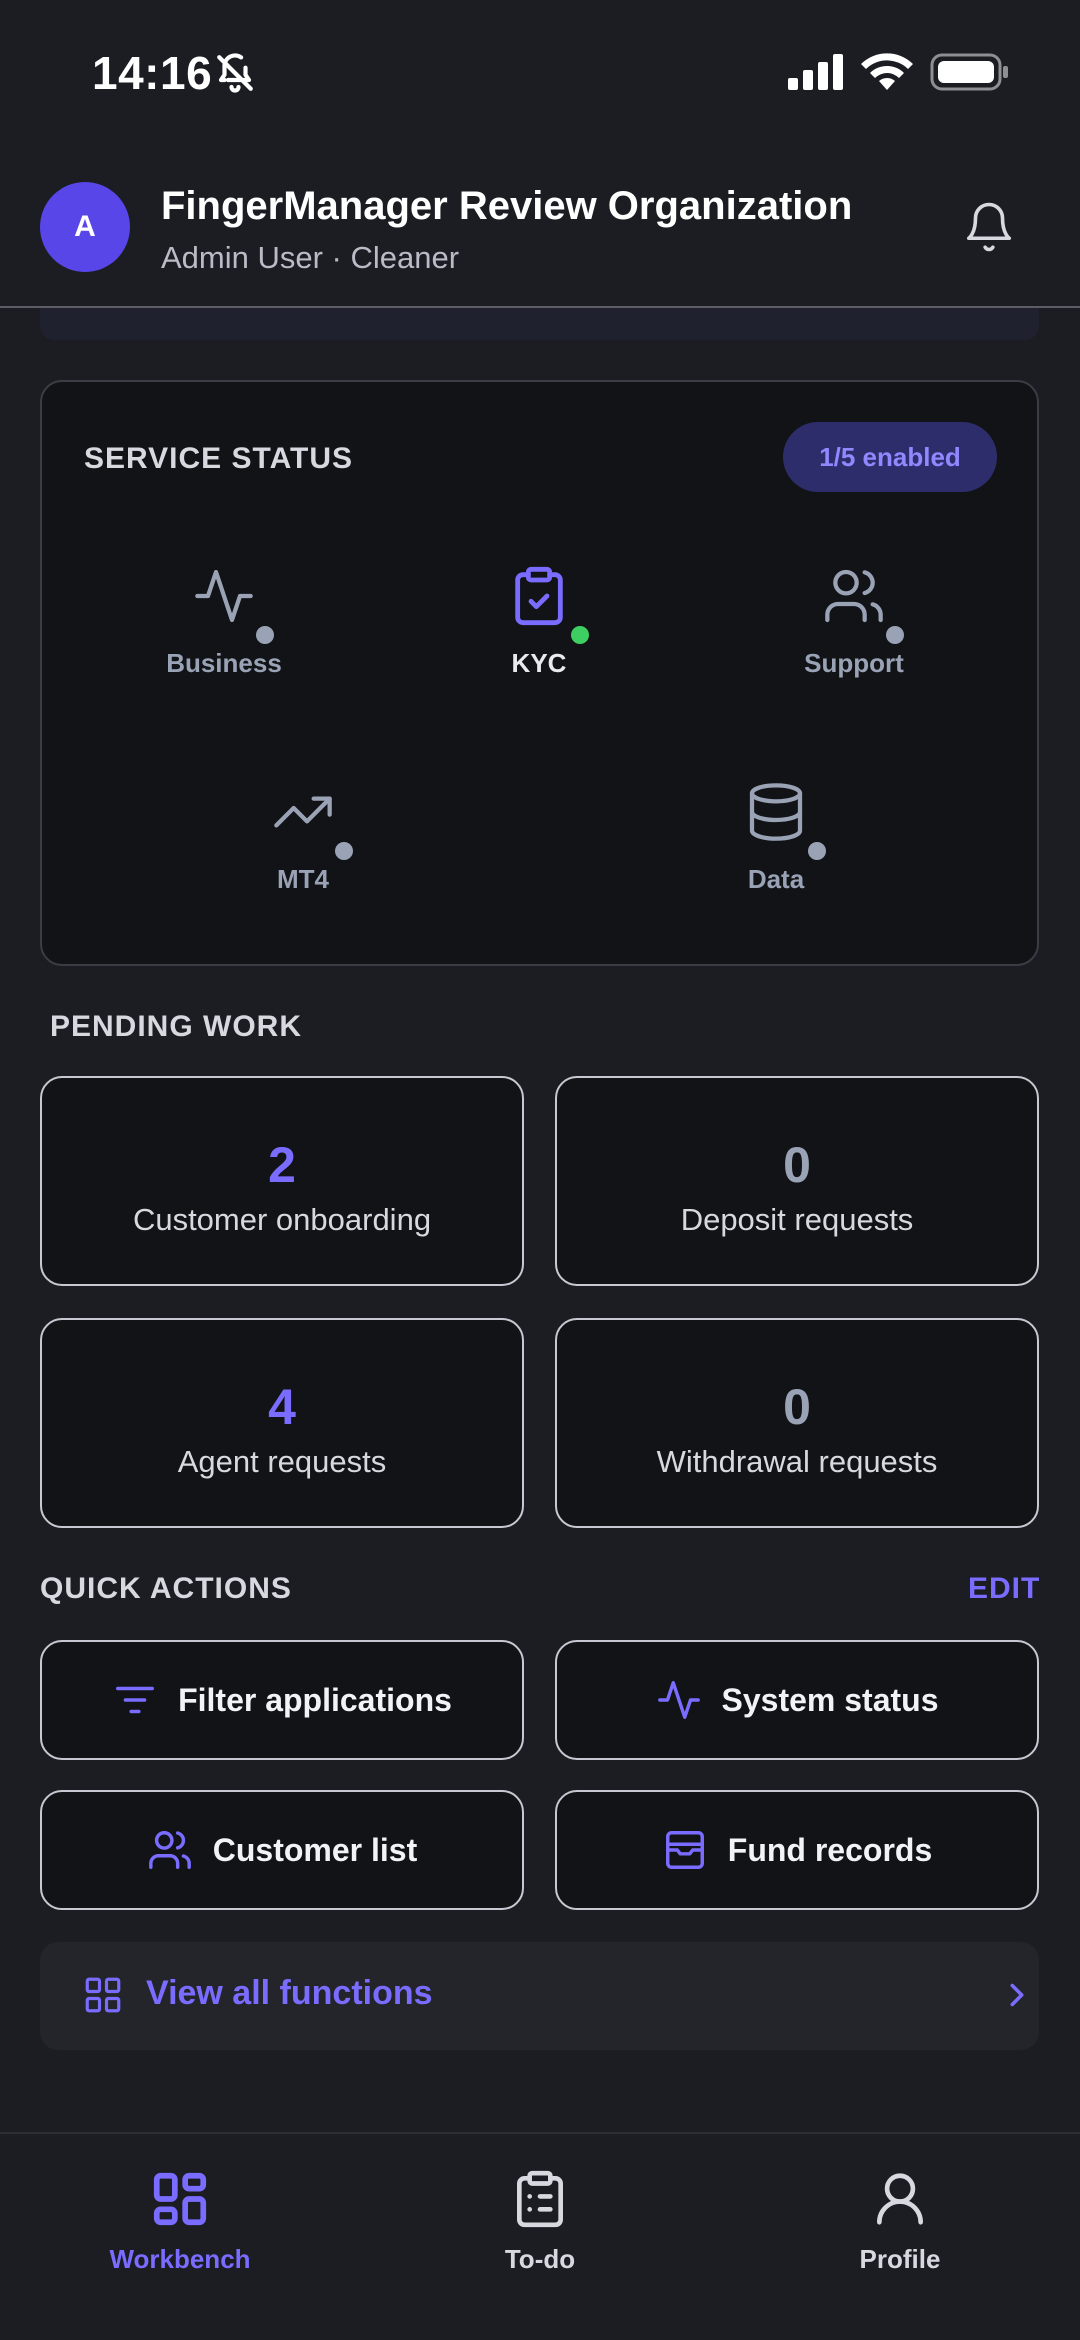 Image resolution: width=1080 pixels, height=2340 pixels. I want to click on avatar-letter: A, so click(85, 226).